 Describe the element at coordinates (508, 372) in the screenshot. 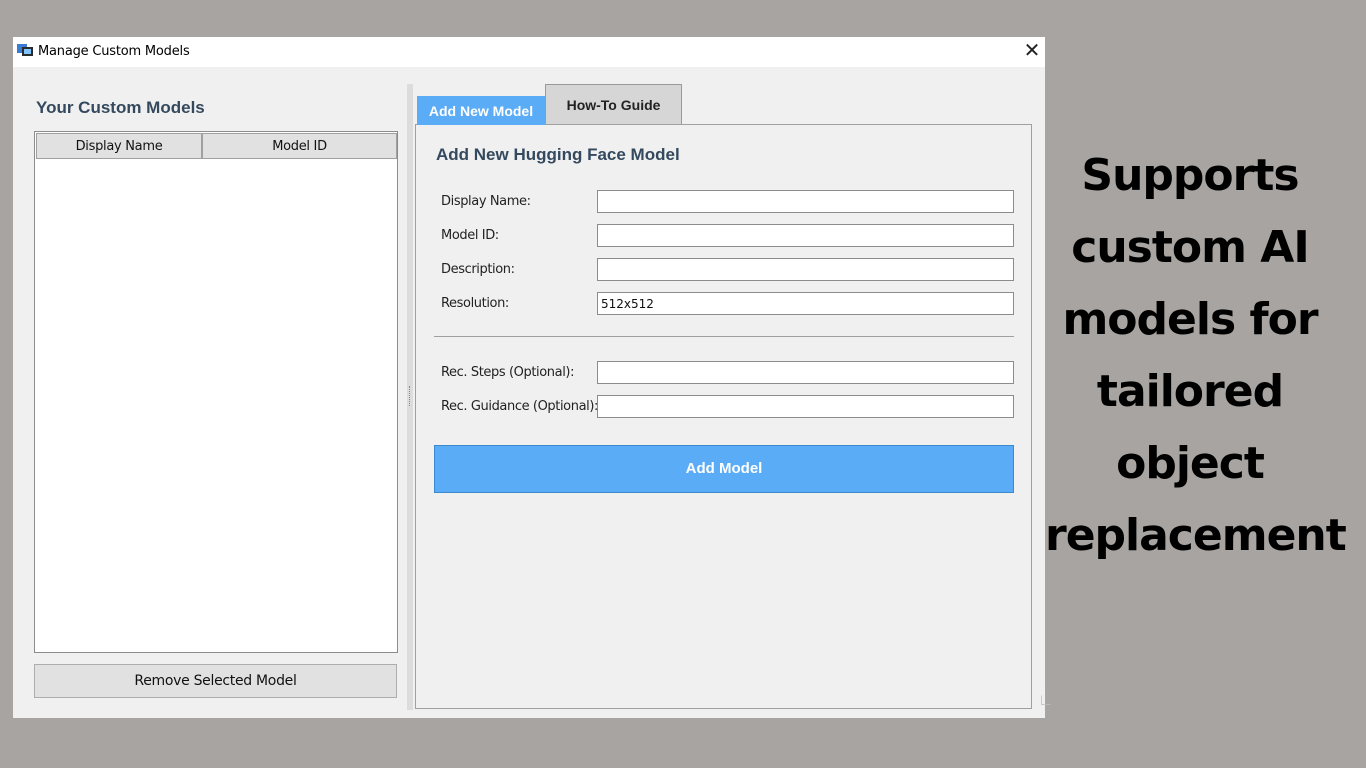

I see `rec-steps-label: Rec. Steps (Optional):` at that location.